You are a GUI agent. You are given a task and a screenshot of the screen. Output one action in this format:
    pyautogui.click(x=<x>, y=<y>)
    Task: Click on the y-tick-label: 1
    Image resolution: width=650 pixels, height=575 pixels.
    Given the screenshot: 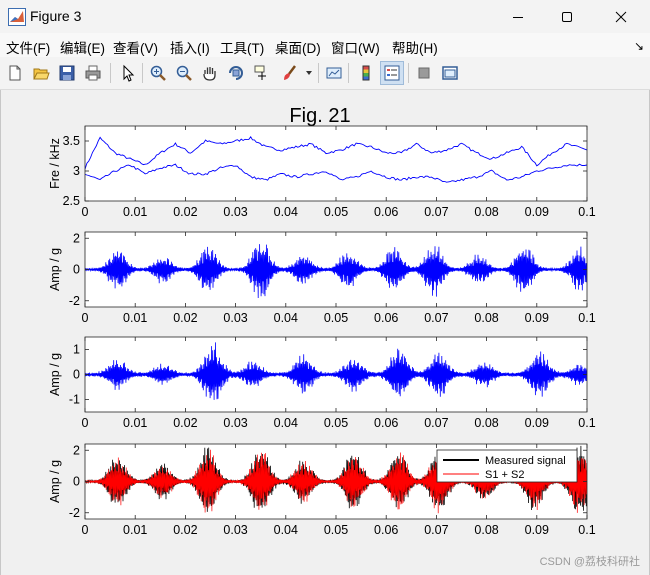 What is the action you would take?
    pyautogui.click(x=76, y=350)
    